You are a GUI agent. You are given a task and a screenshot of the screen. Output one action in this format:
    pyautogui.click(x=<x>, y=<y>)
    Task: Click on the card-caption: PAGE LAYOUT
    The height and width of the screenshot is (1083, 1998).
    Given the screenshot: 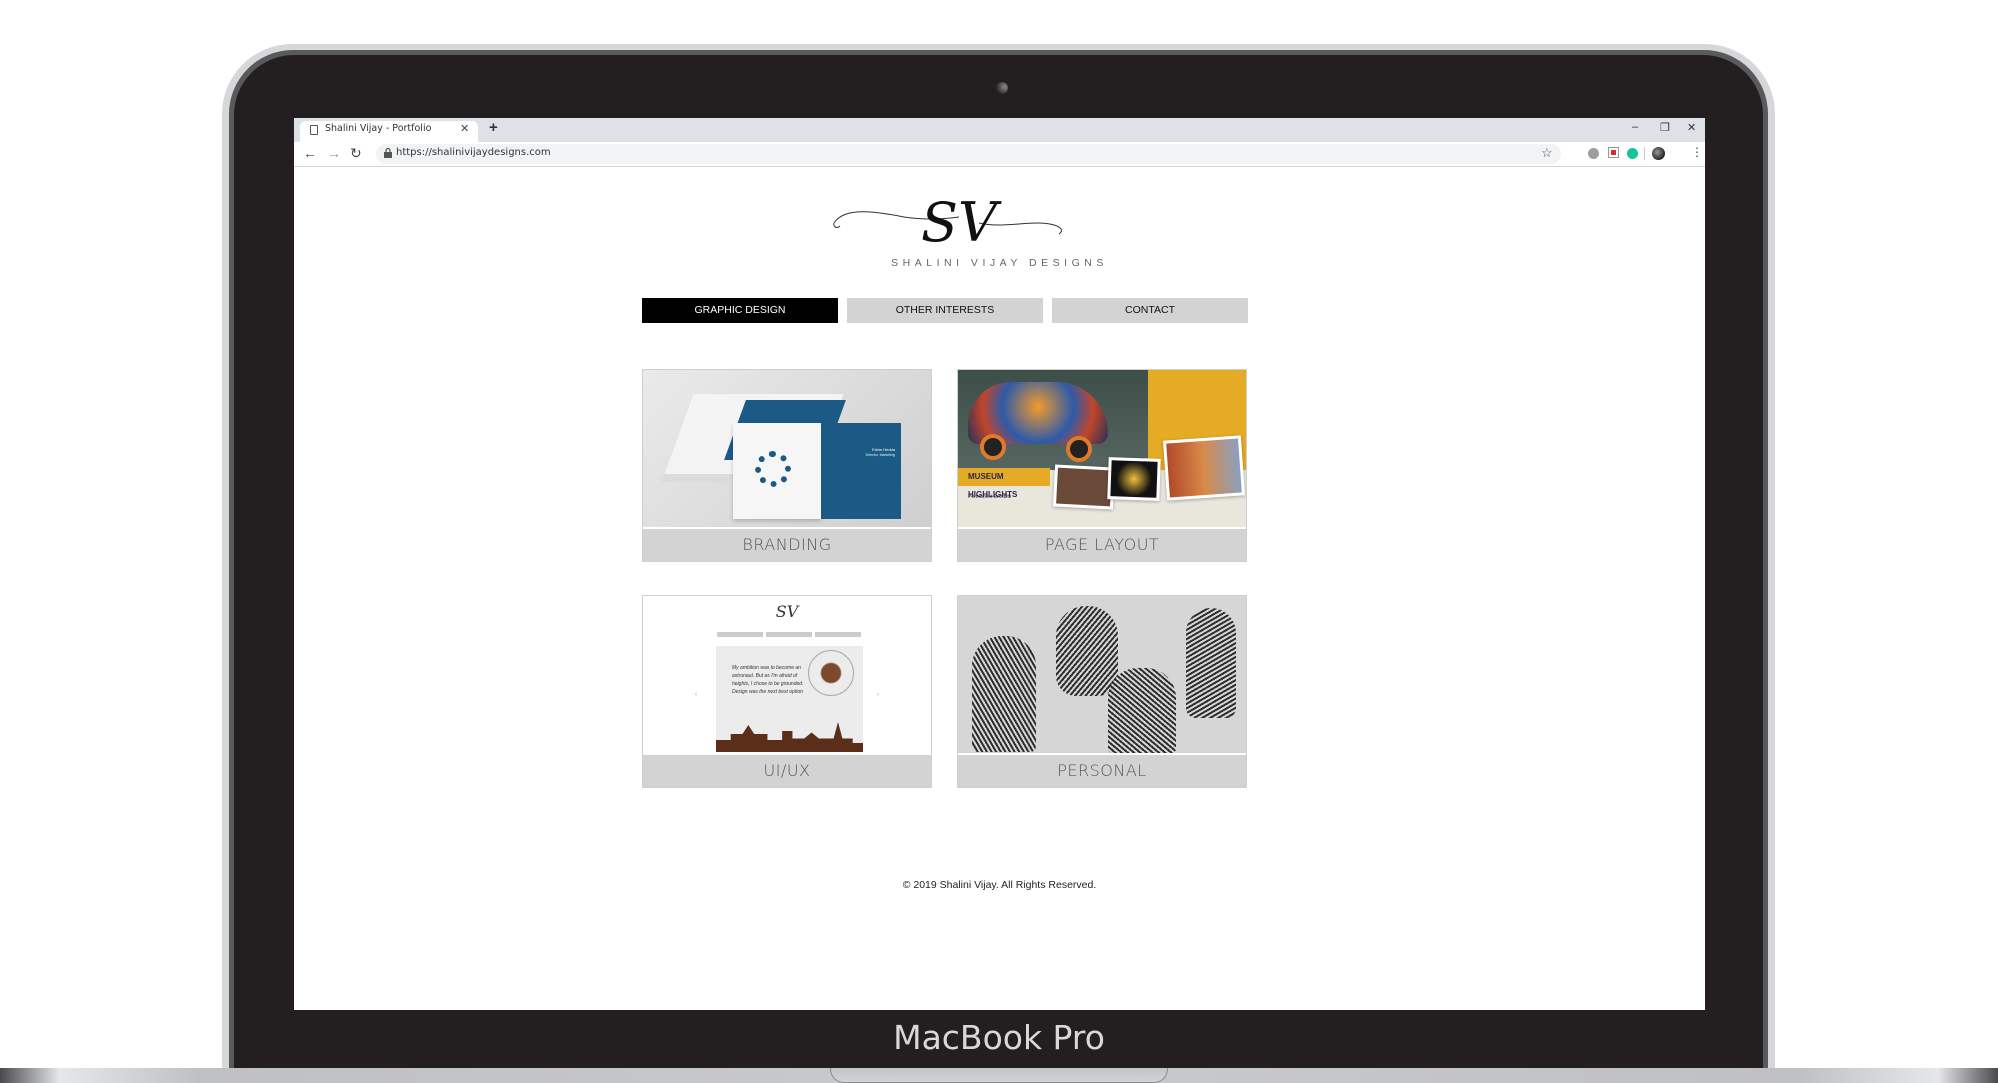 What is the action you would take?
    pyautogui.click(x=1102, y=545)
    